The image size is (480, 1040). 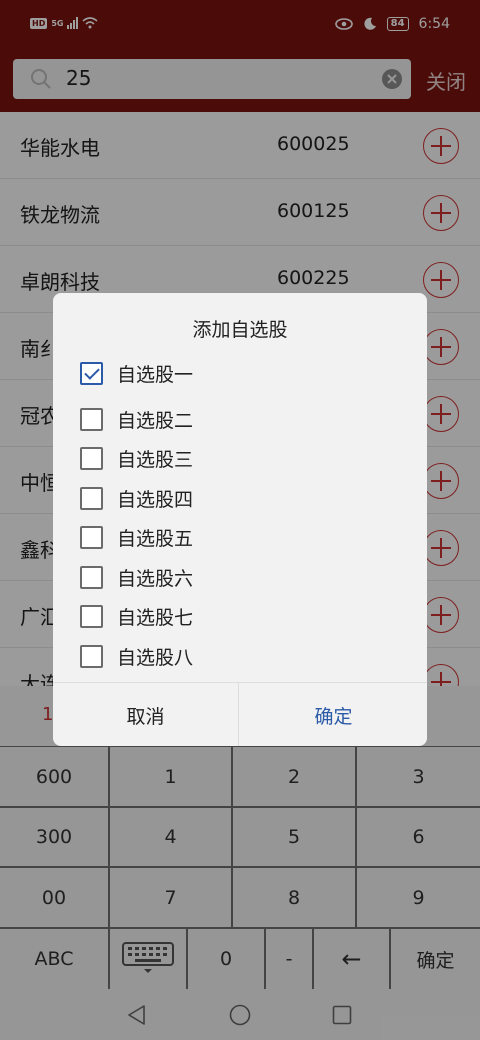 I want to click on dialog-title: 添加自选股, so click(x=240, y=330).